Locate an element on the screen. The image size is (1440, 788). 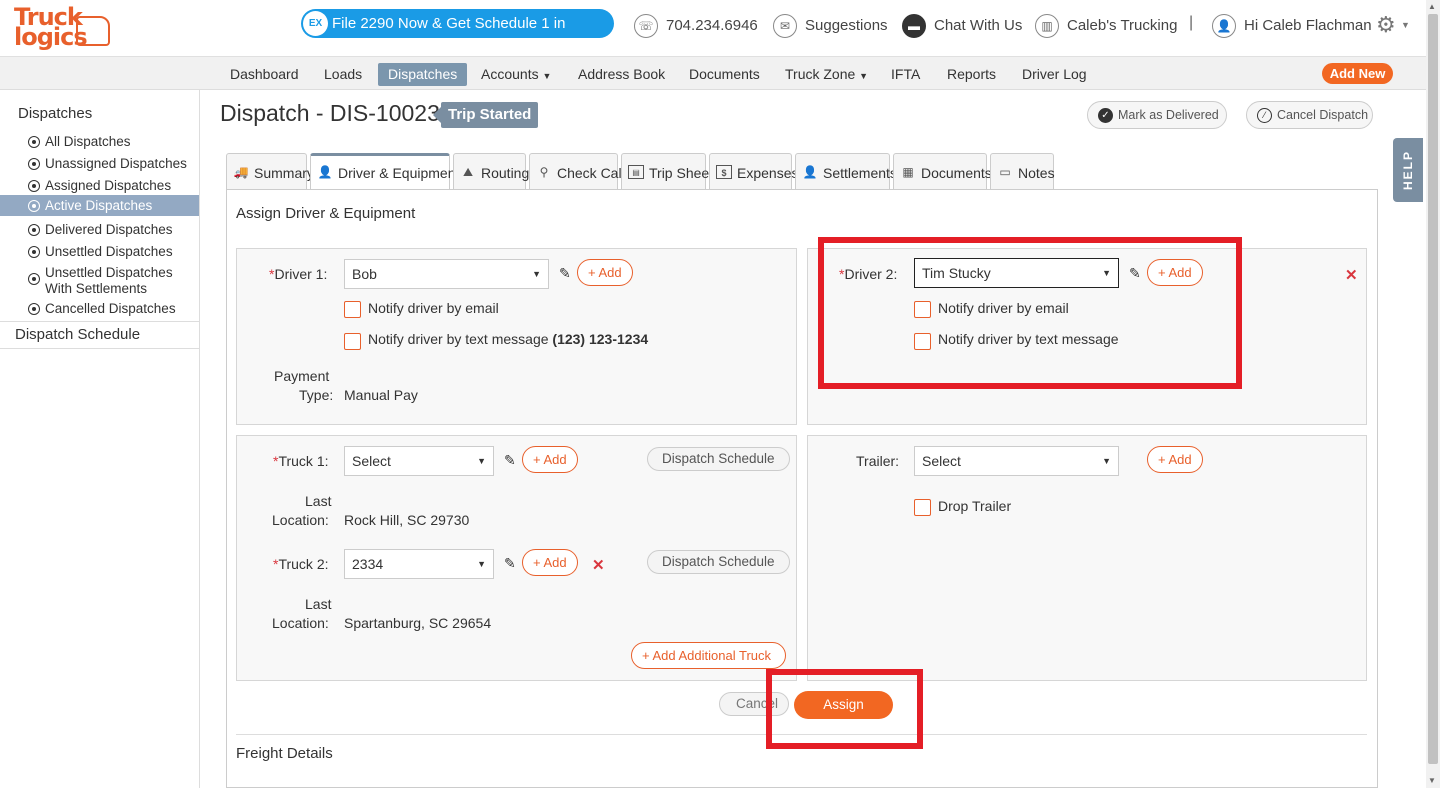
nav-reports: Reports is located at coordinates (971, 74).